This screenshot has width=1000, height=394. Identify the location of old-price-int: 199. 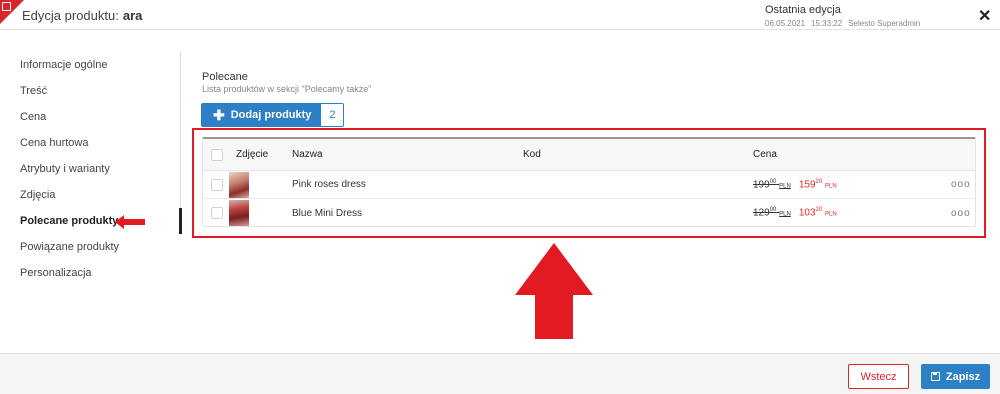
(761, 185).